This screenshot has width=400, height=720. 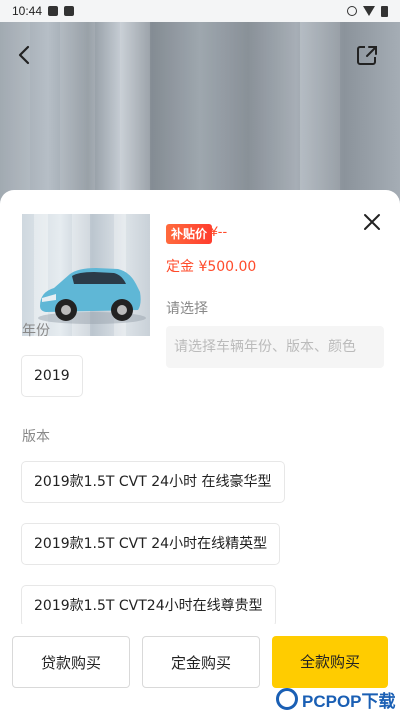 I want to click on version-option: 2019款1.5T CVT 24小时 在线豪华型, so click(x=153, y=482).